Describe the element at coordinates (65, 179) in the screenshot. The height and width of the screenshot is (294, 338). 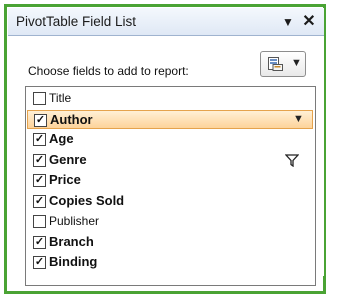
I see `field-label: Price` at that location.